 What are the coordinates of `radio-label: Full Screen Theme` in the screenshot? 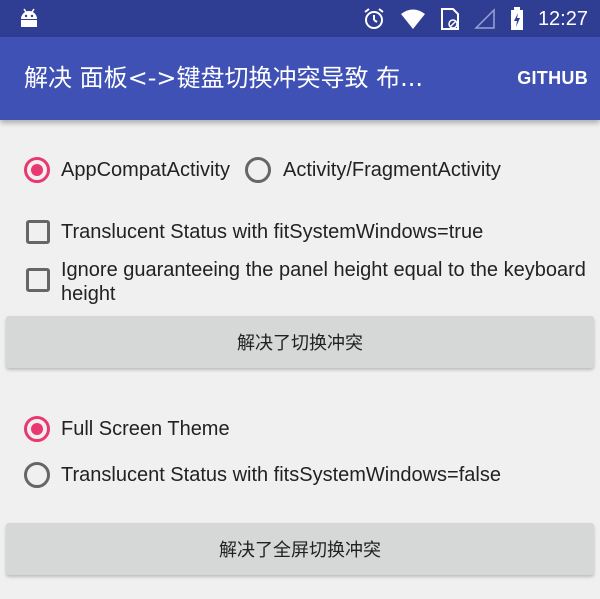 It's located at (145, 428).